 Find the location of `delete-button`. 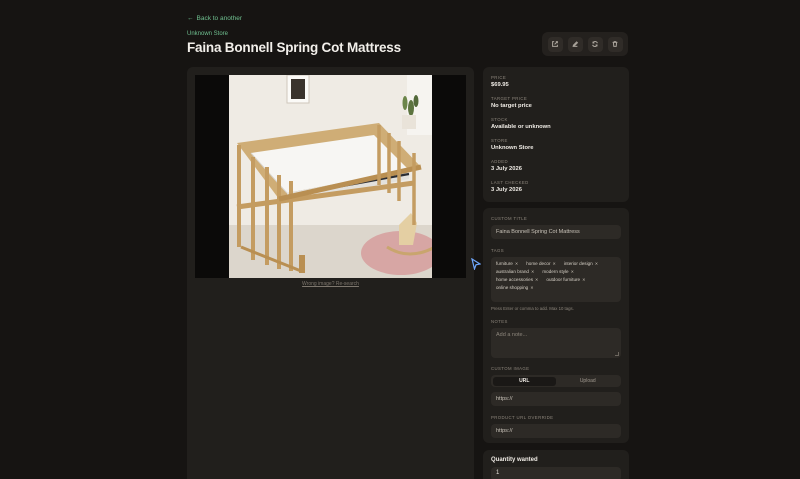

delete-button is located at coordinates (615, 44).